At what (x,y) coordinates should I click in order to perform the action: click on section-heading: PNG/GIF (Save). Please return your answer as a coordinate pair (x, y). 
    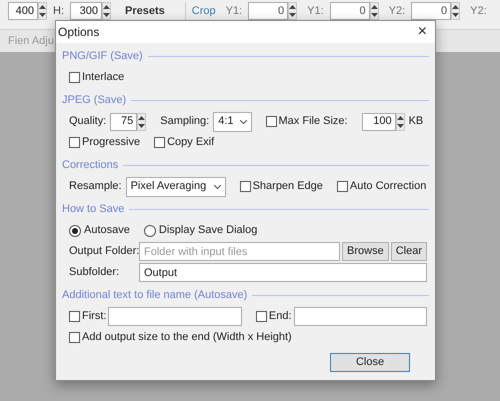
    Looking at the image, I should click on (102, 56).